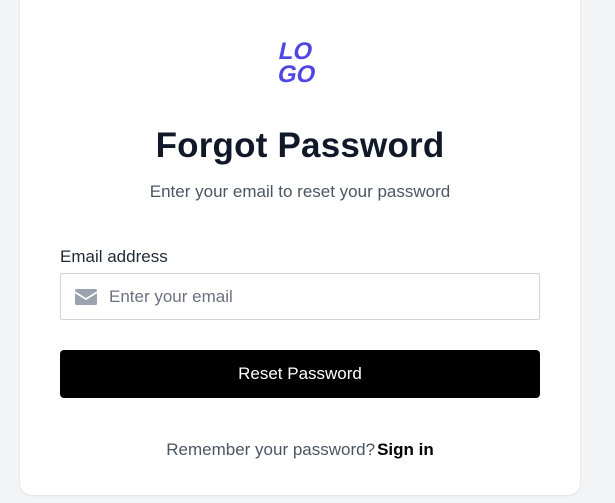  Describe the element at coordinates (300, 145) in the screenshot. I see `page-title: Forgot Password` at that location.